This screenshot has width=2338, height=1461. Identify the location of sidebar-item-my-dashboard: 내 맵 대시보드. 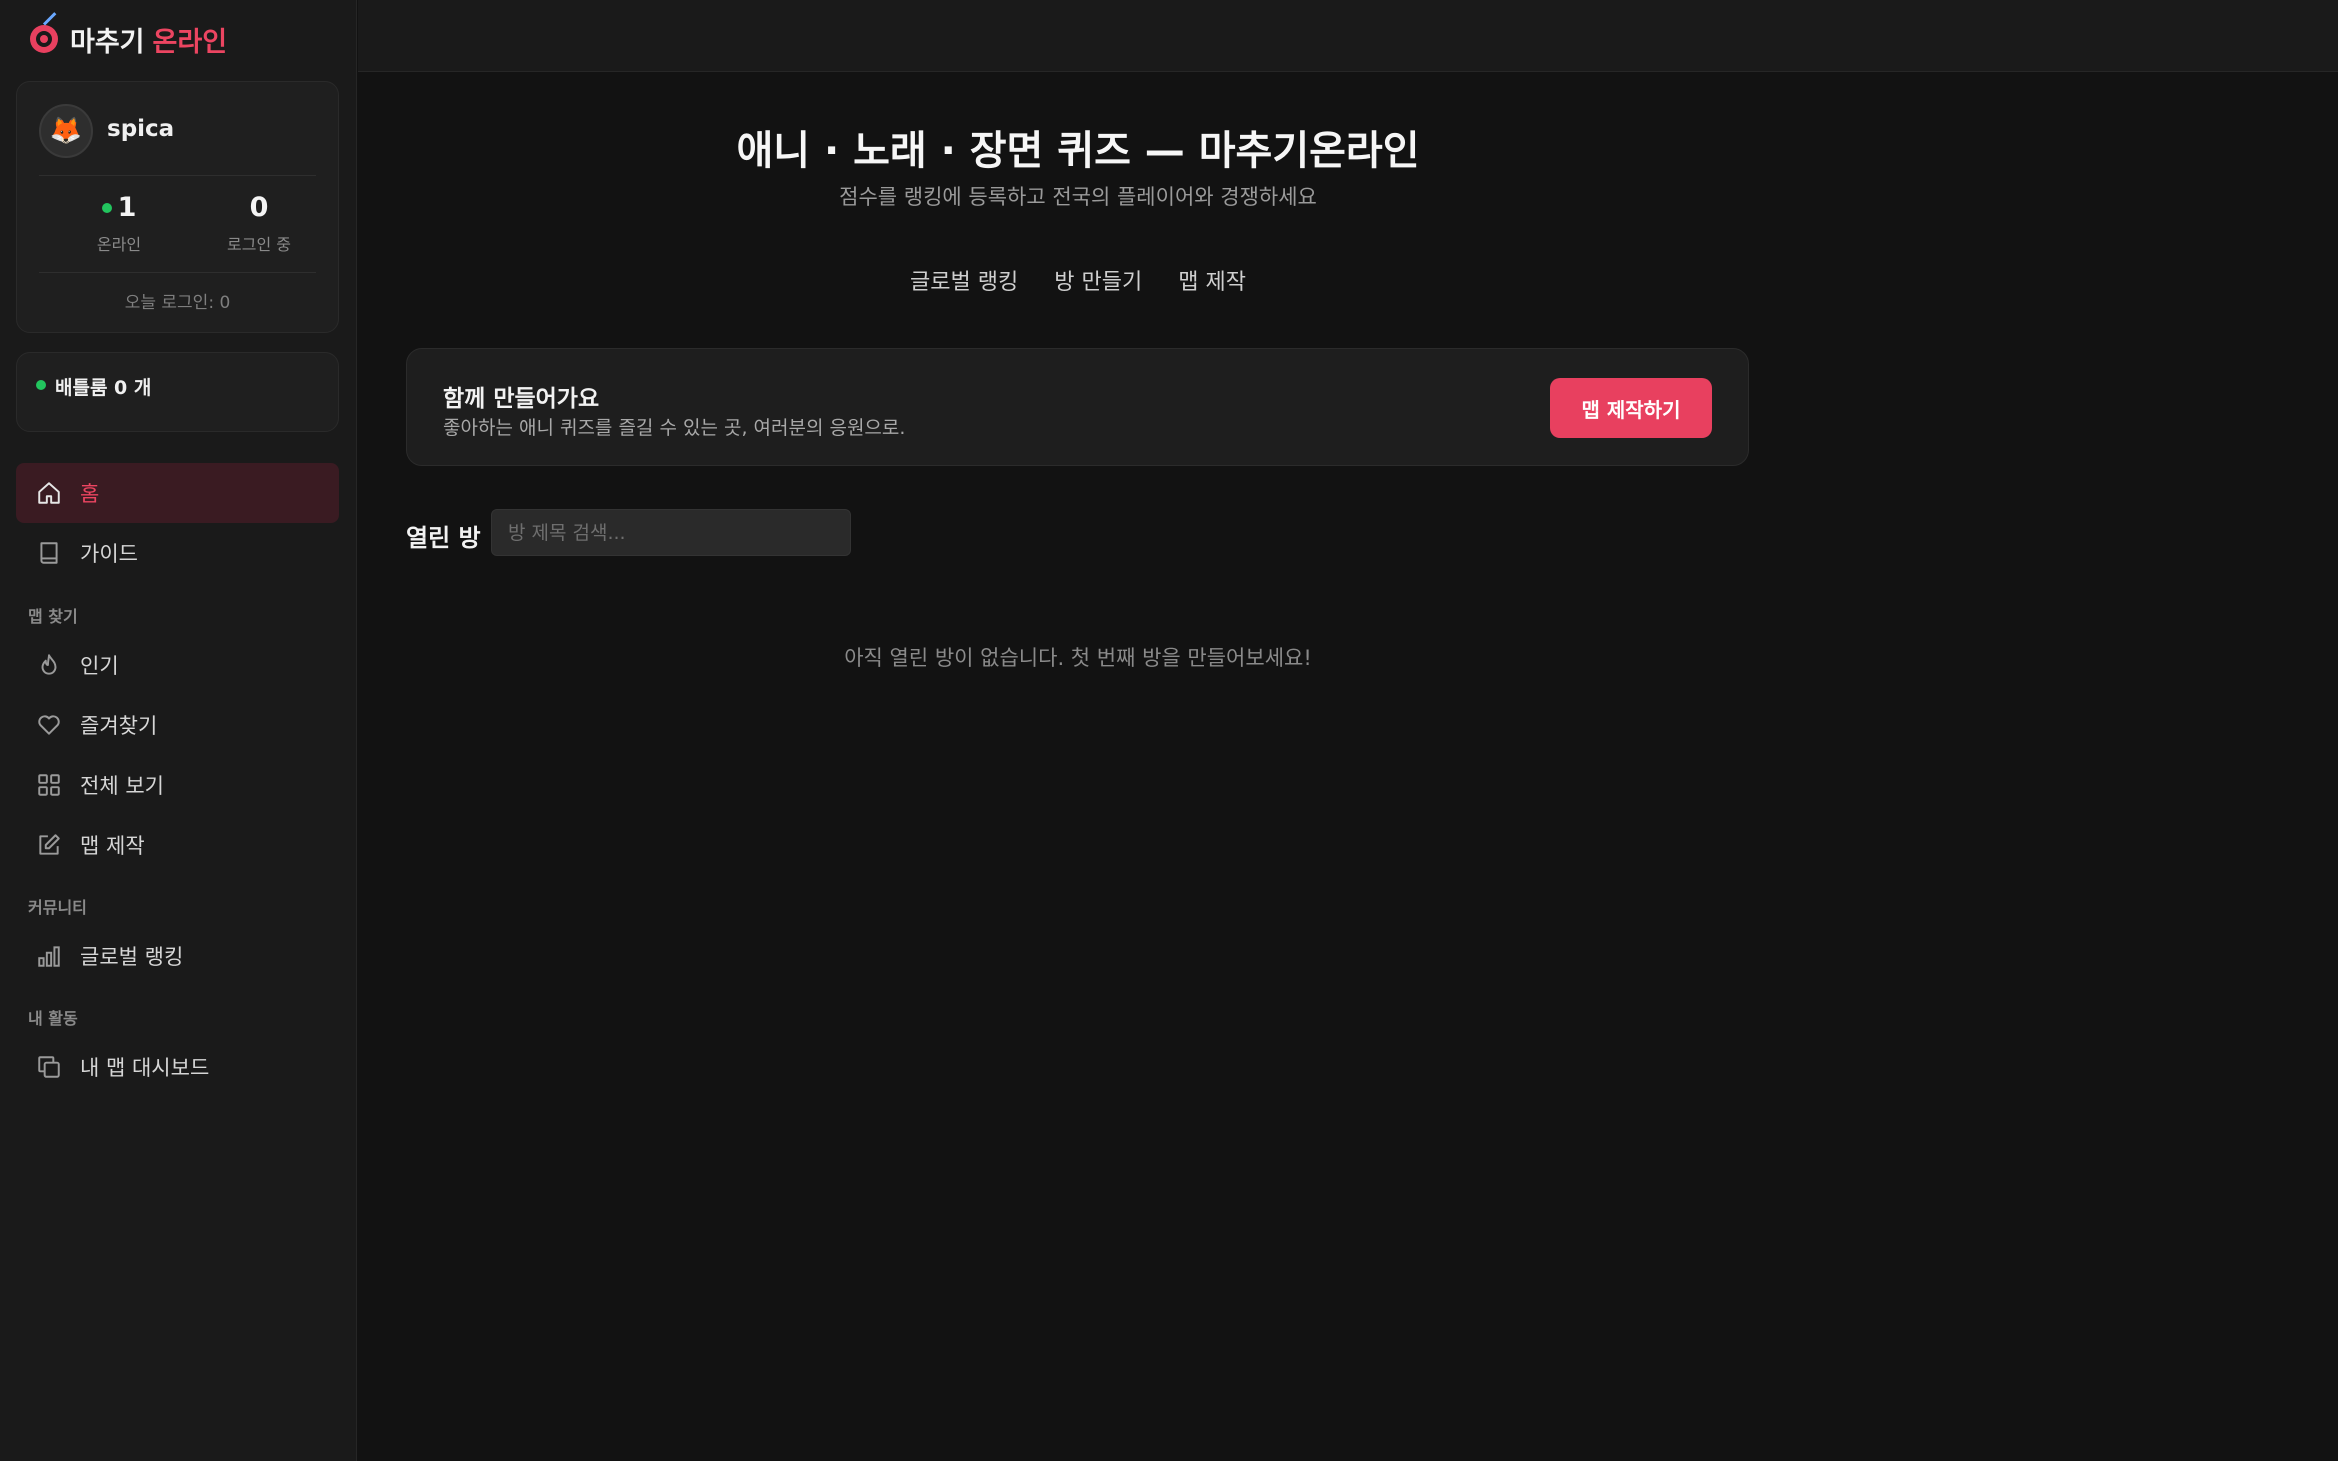
(177, 1067).